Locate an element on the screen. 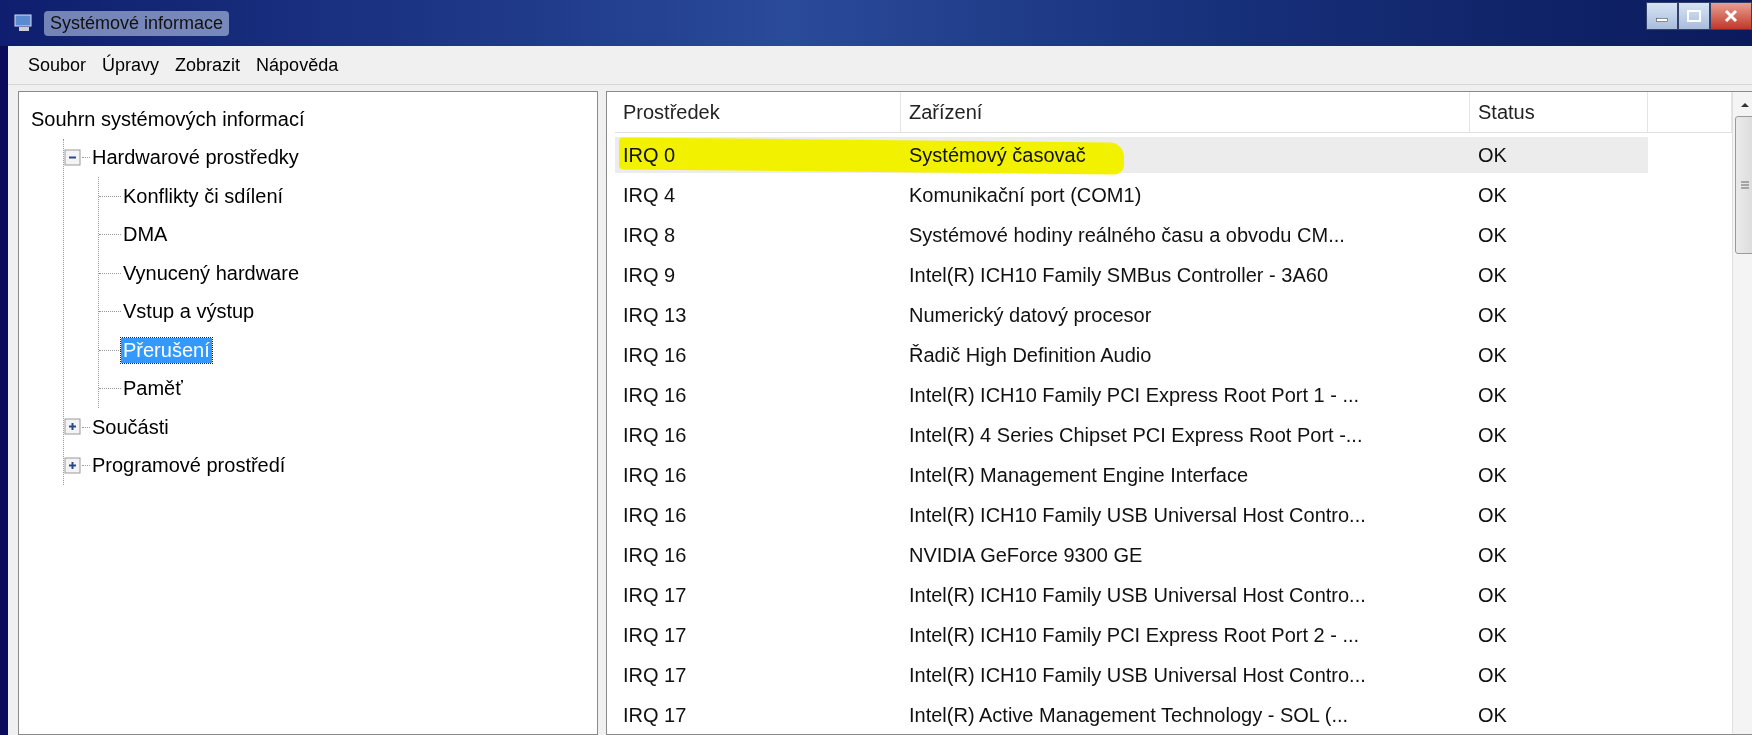  table-row: IRQ 17 Intel(R) Active Management Technology - SOL (... OK is located at coordinates (1131, 715).